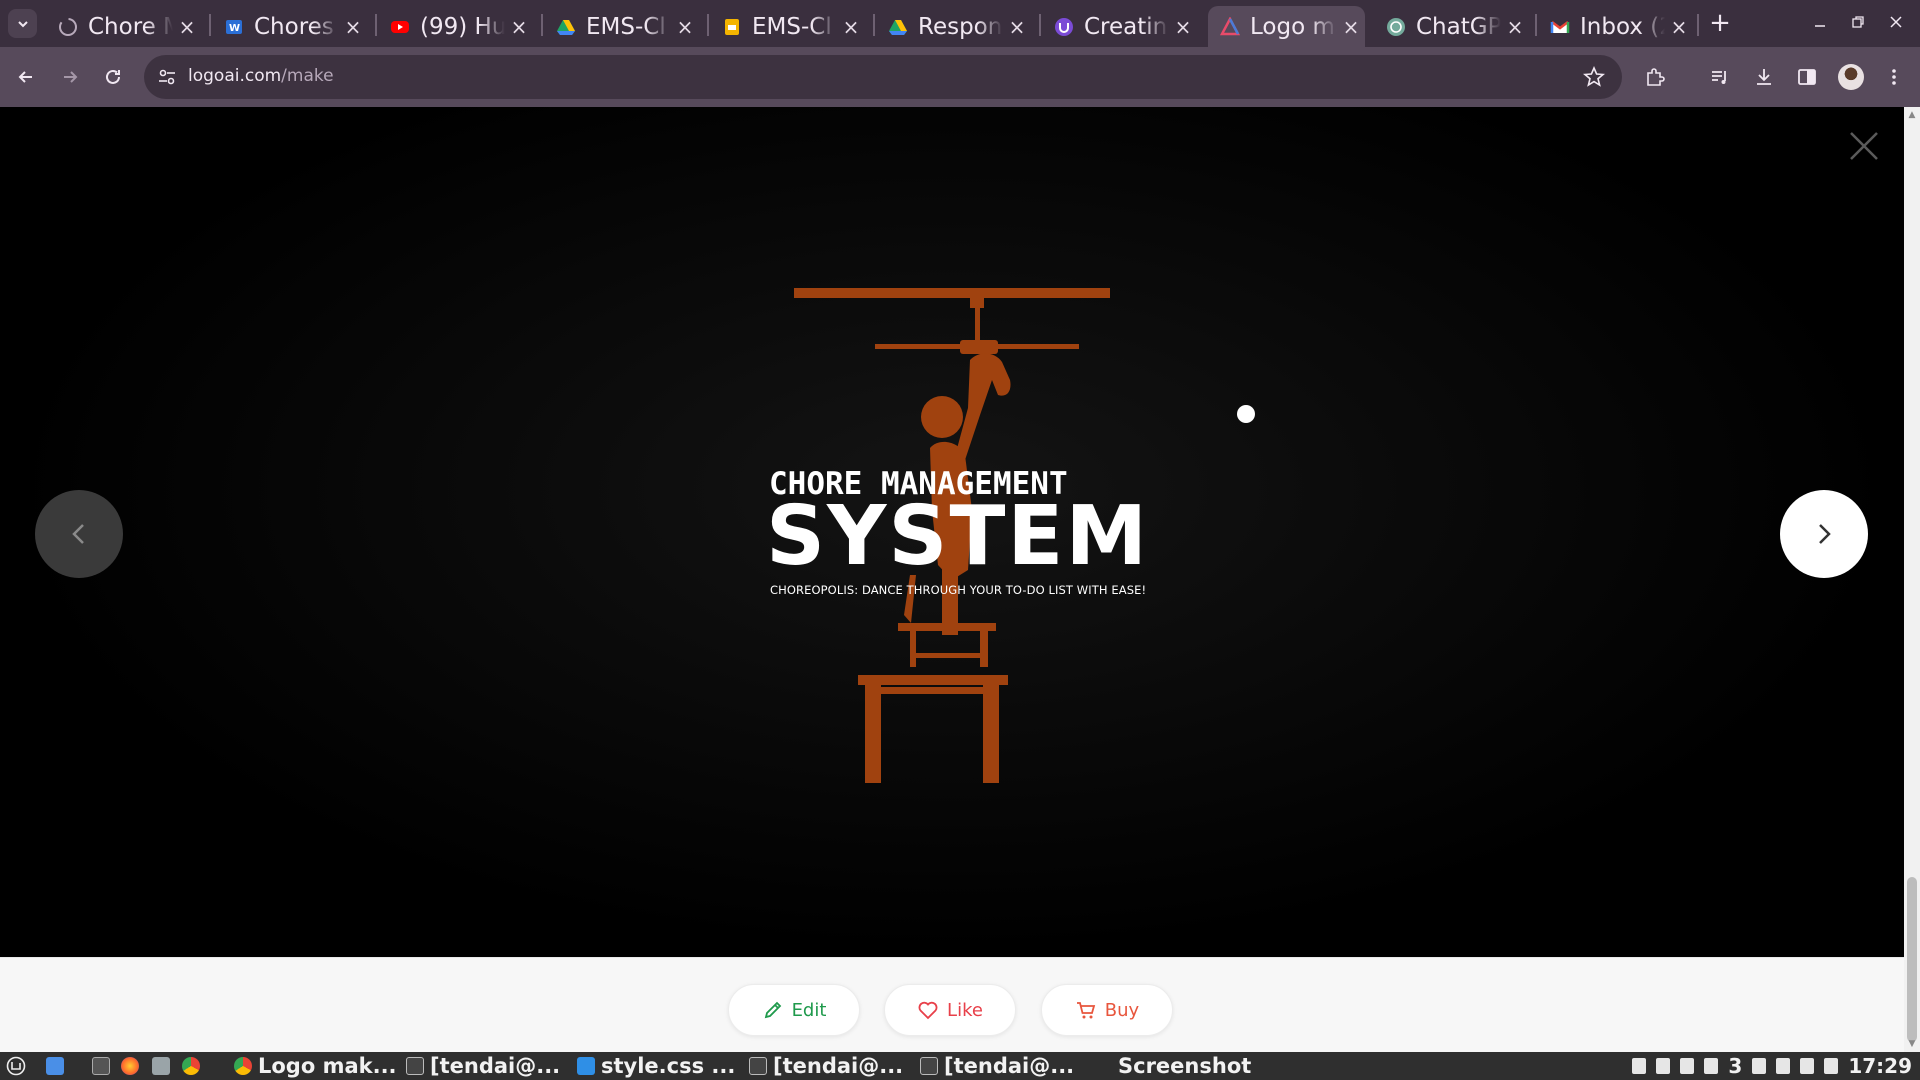 This screenshot has height=1080, width=1920. Describe the element at coordinates (1451, 26) in the screenshot. I see `tab-chatgpt: ChatGPT ×` at that location.